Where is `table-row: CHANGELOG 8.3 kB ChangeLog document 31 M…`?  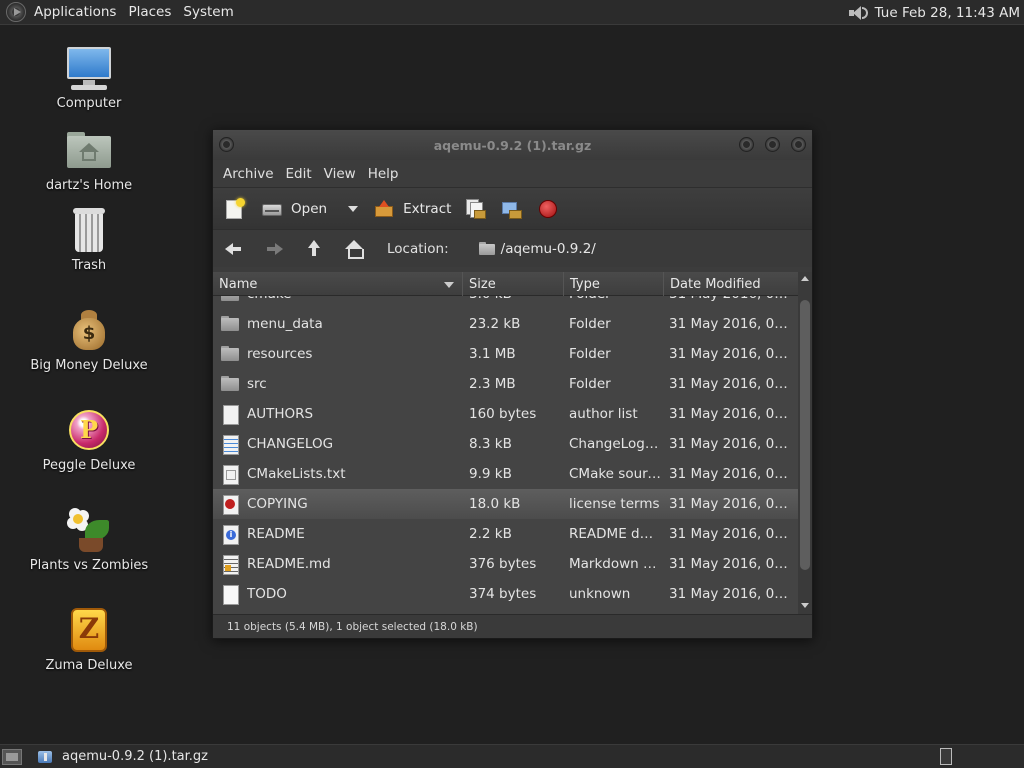
table-row: CHANGELOG 8.3 kB ChangeLog document 31 M… is located at coordinates (505, 444).